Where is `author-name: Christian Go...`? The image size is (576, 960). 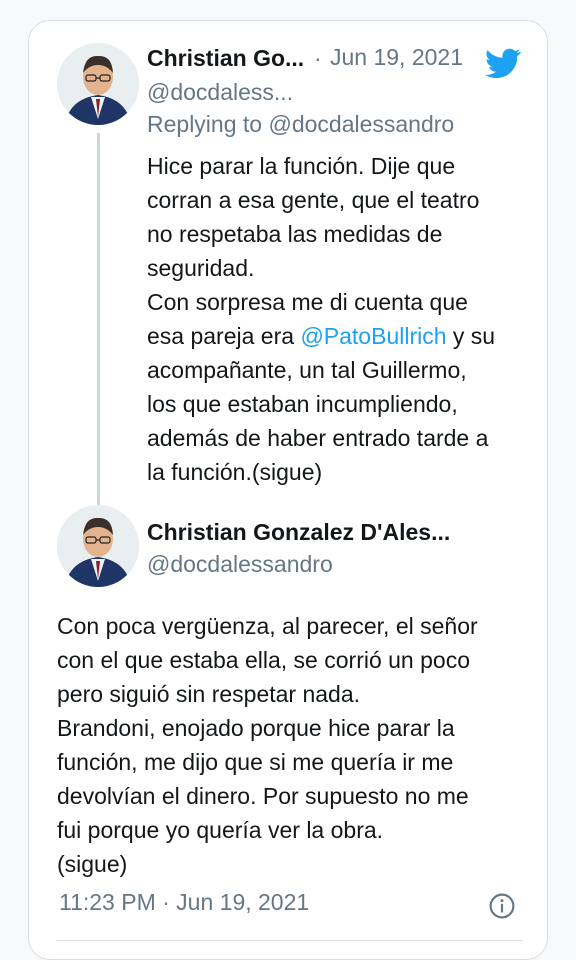
author-name: Christian Go... is located at coordinates (225, 58).